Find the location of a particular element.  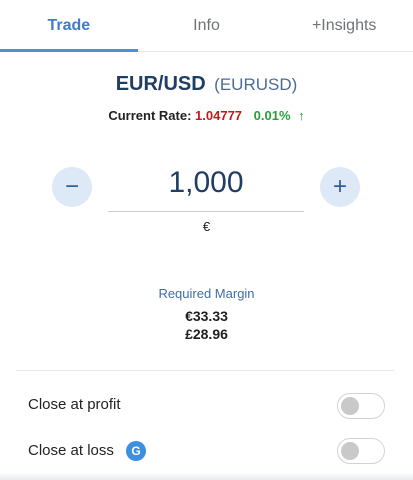

tab-bar: Trade Info +Insights is located at coordinates (206, 26).